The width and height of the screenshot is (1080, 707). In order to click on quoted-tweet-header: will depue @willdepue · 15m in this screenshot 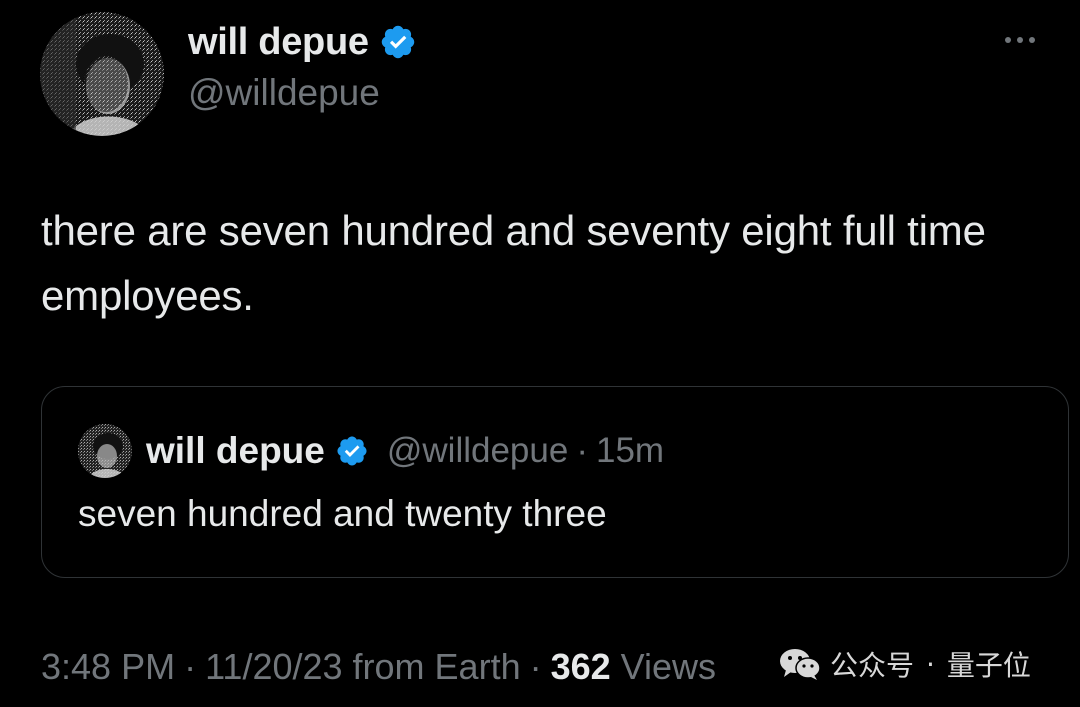, I will do `click(371, 451)`.